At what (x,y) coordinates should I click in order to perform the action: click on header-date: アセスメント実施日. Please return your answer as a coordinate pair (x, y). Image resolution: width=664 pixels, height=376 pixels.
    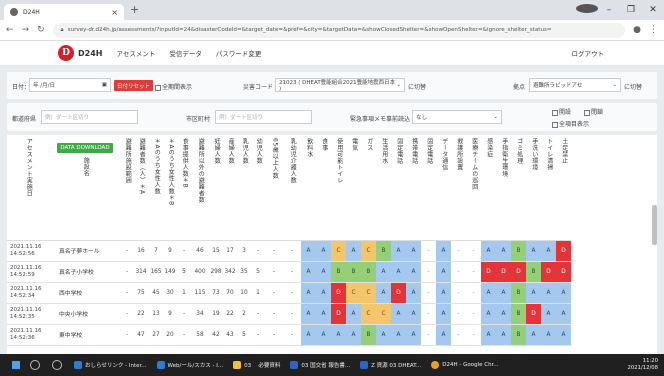
    Looking at the image, I should click on (28, 188).